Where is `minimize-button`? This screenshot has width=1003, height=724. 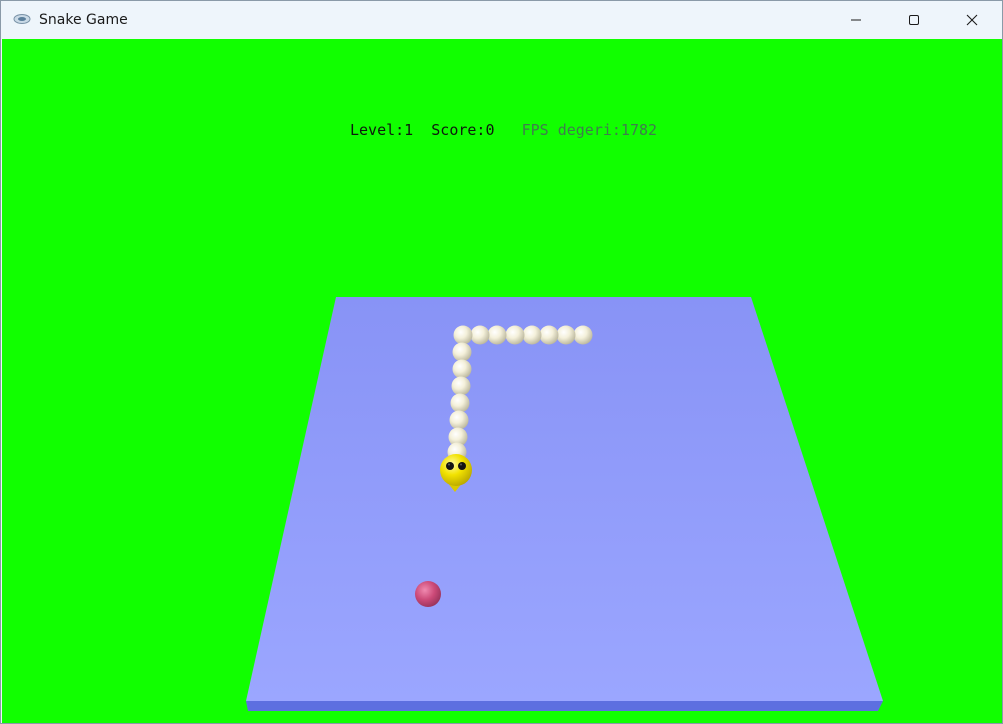
minimize-button is located at coordinates (856, 20).